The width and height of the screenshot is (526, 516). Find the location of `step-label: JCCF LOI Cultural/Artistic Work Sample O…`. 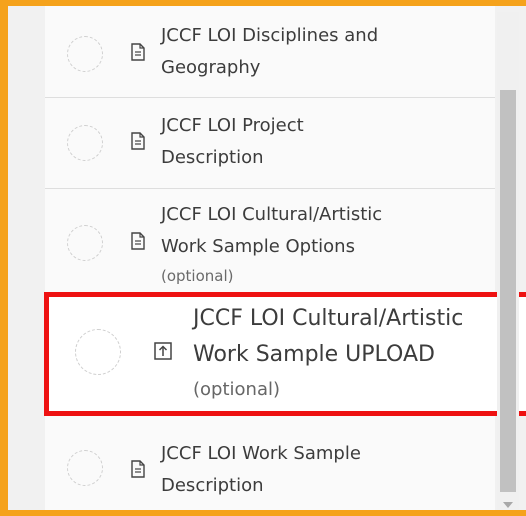

step-label: JCCF LOI Cultural/Artistic Work Sample O… is located at coordinates (272, 230).